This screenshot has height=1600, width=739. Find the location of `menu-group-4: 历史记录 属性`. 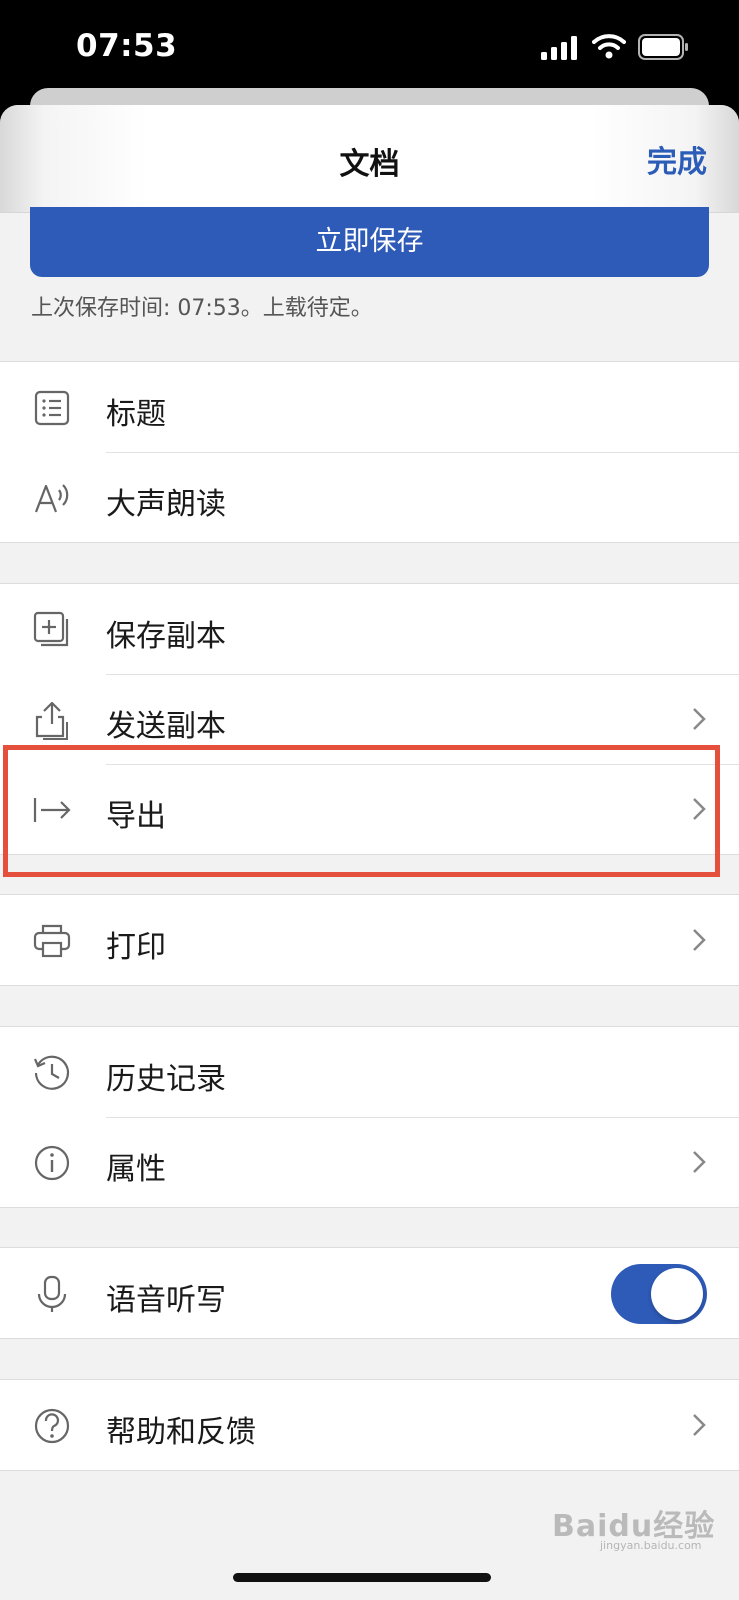

menu-group-4: 历史记录 属性 is located at coordinates (369, 1117).